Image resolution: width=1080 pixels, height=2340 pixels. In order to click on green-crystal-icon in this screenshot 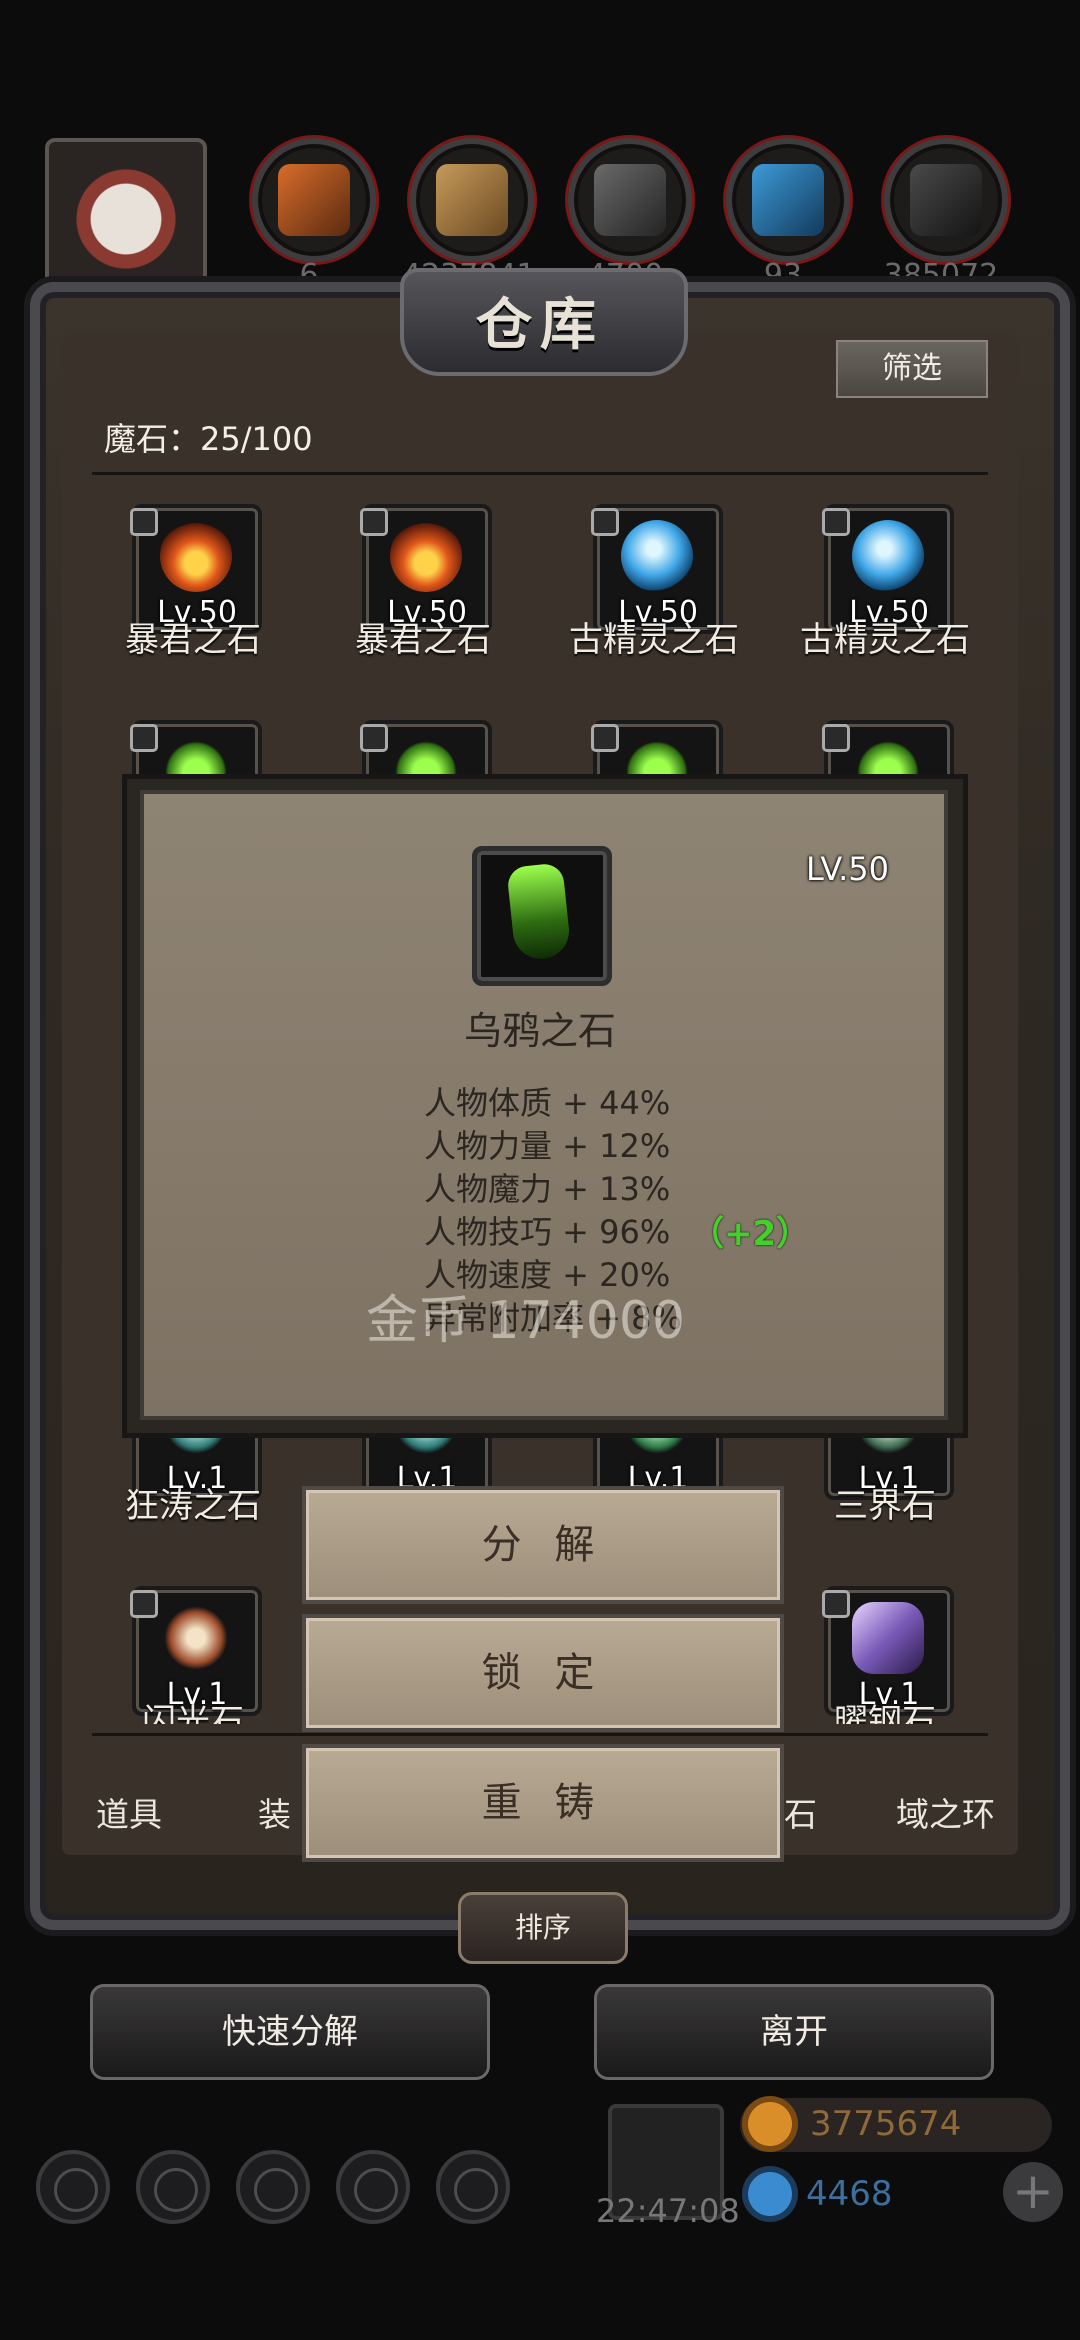, I will do `click(539, 912)`.